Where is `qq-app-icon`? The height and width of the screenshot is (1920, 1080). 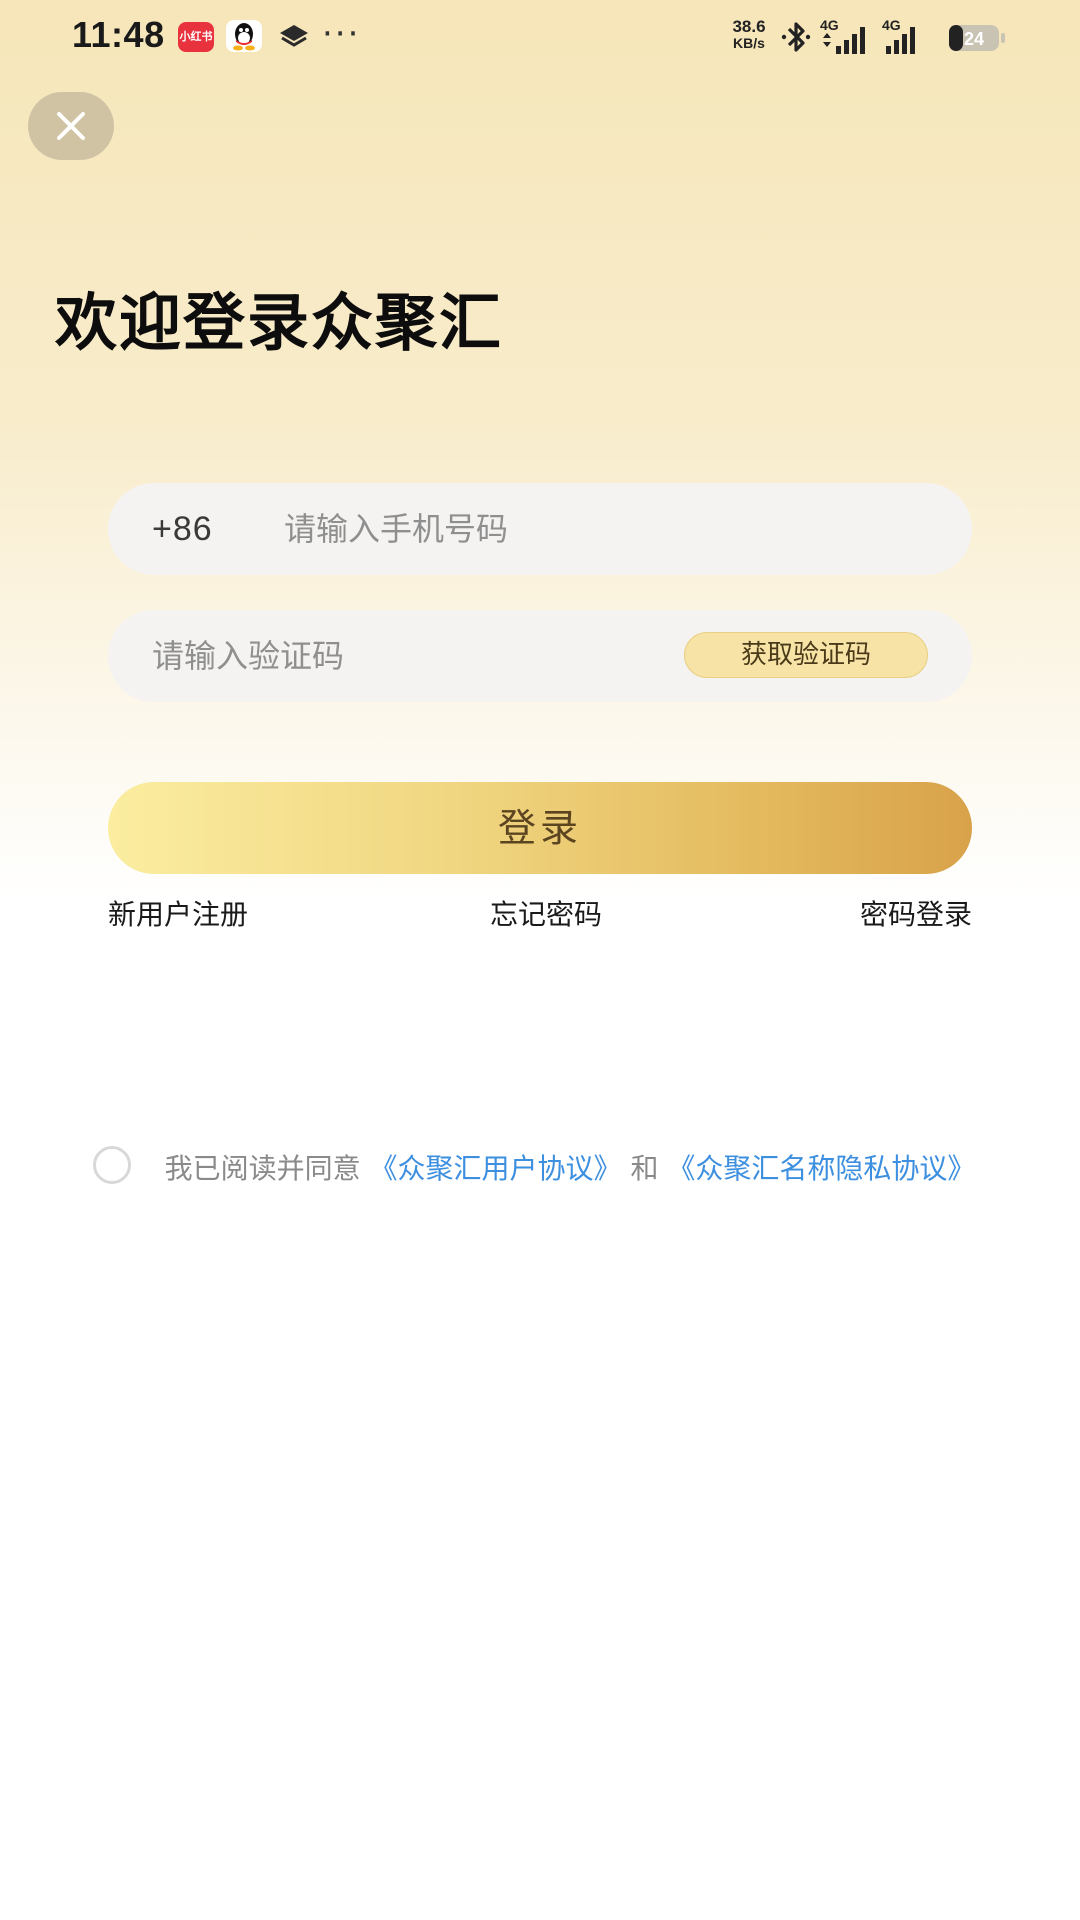 qq-app-icon is located at coordinates (244, 36).